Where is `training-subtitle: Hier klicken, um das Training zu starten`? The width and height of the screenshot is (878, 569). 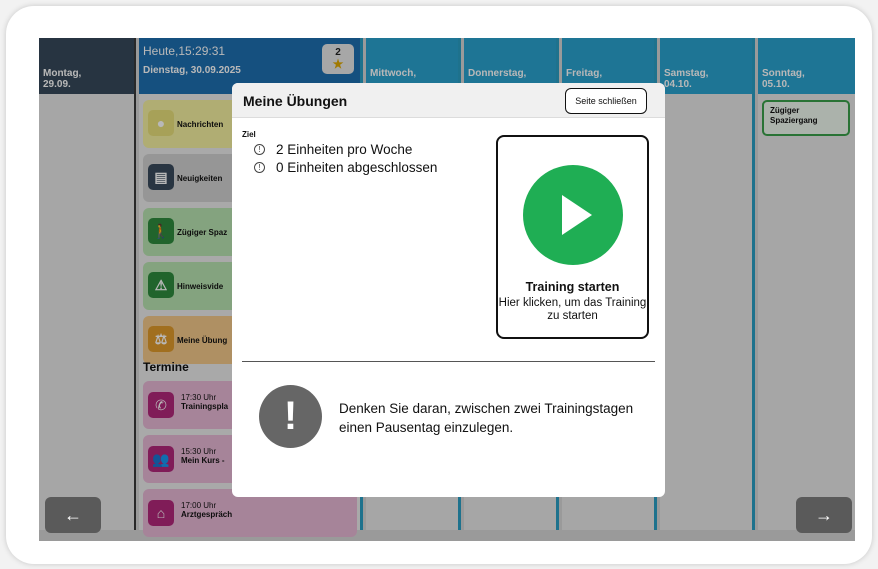 training-subtitle: Hier klicken, um das Training zu starten is located at coordinates (572, 309).